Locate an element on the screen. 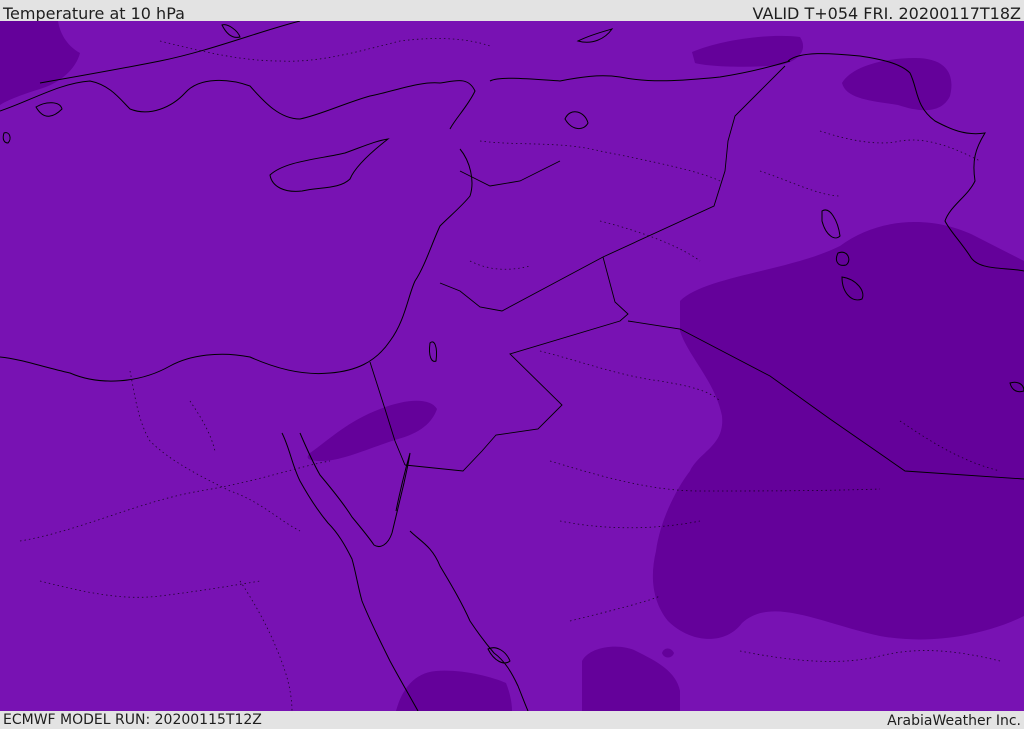  cold-zone-northwest is located at coordinates (40, 63).